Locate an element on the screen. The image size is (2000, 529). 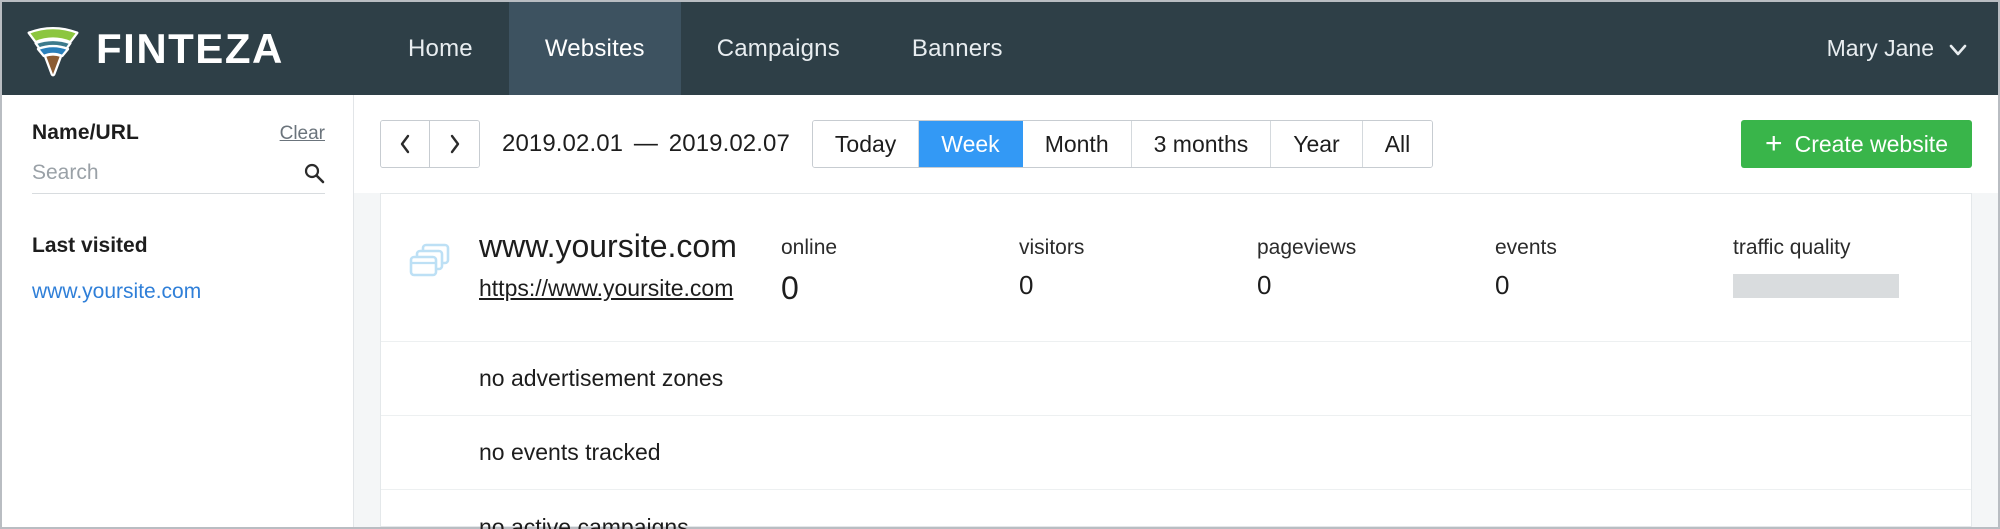
nav-item-campaigns: Campaigns is located at coordinates (778, 48).